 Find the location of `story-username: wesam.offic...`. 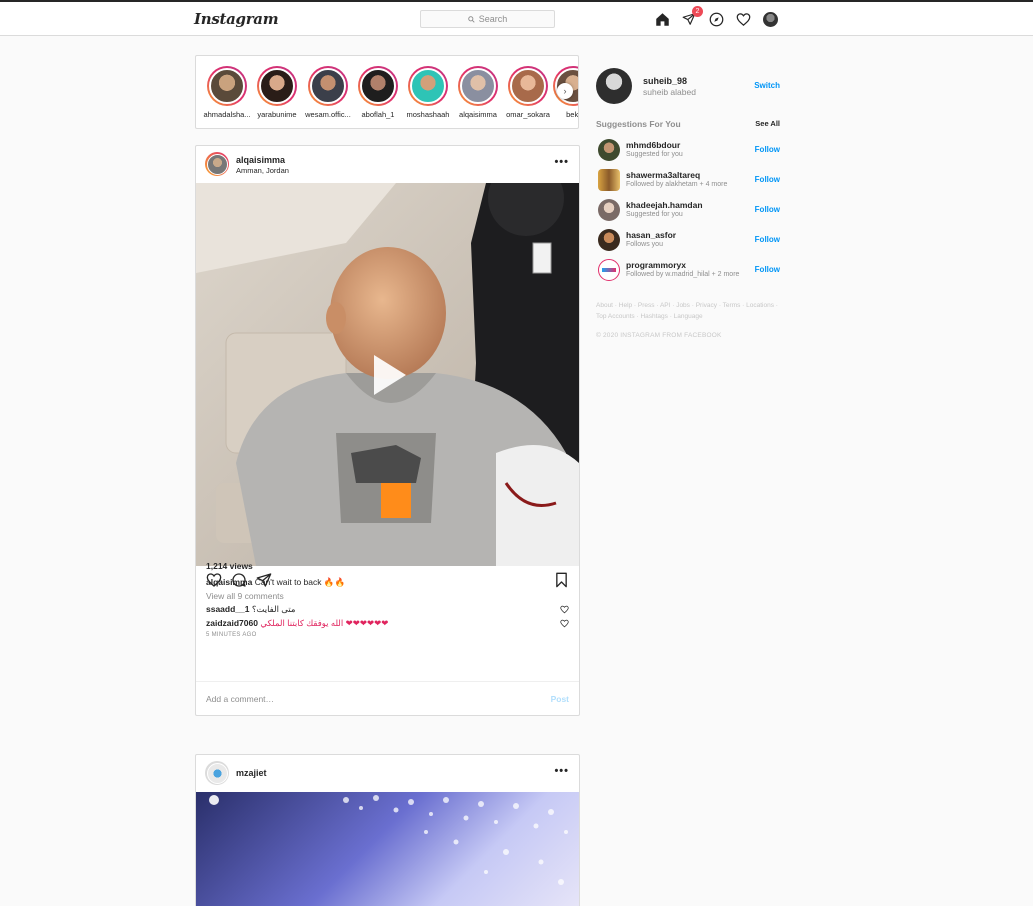

story-username: wesam.offic... is located at coordinates (328, 114).